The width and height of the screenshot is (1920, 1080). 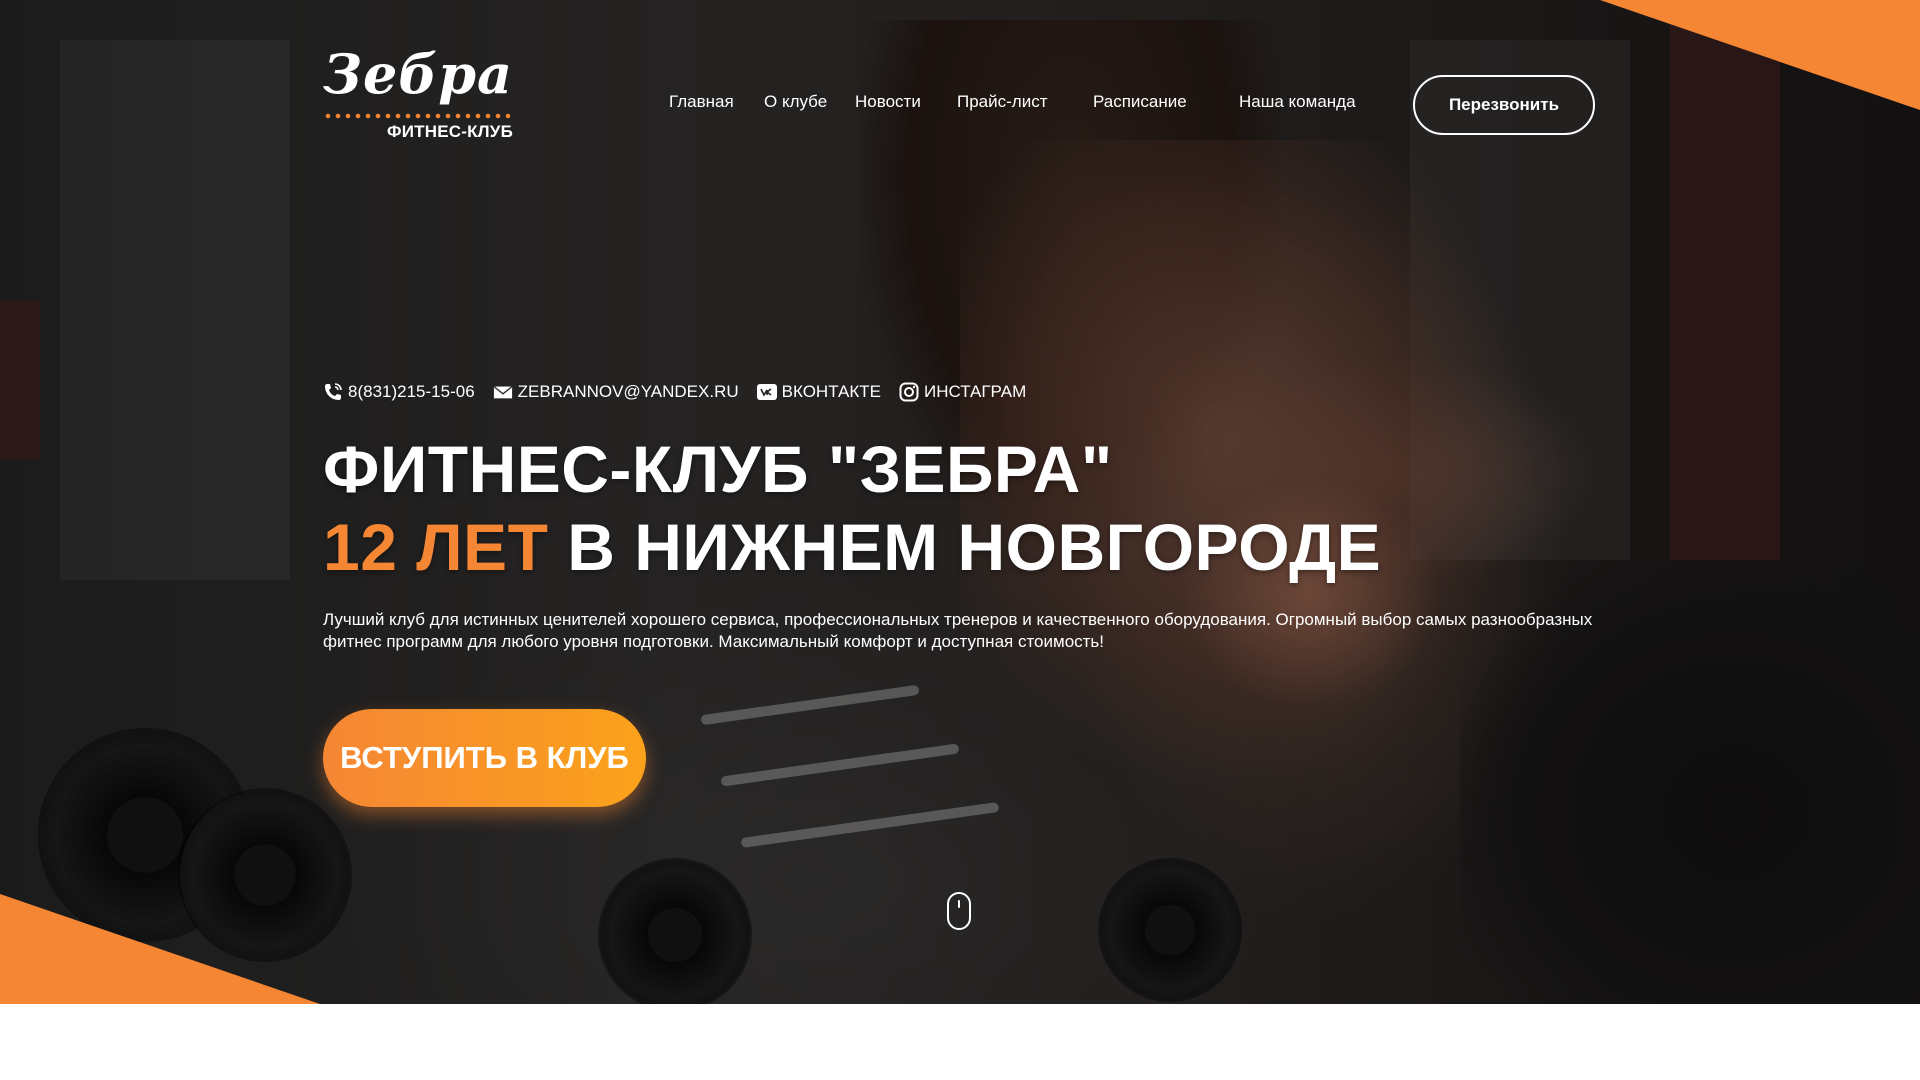 I want to click on logo-dots, so click(x=418, y=116).